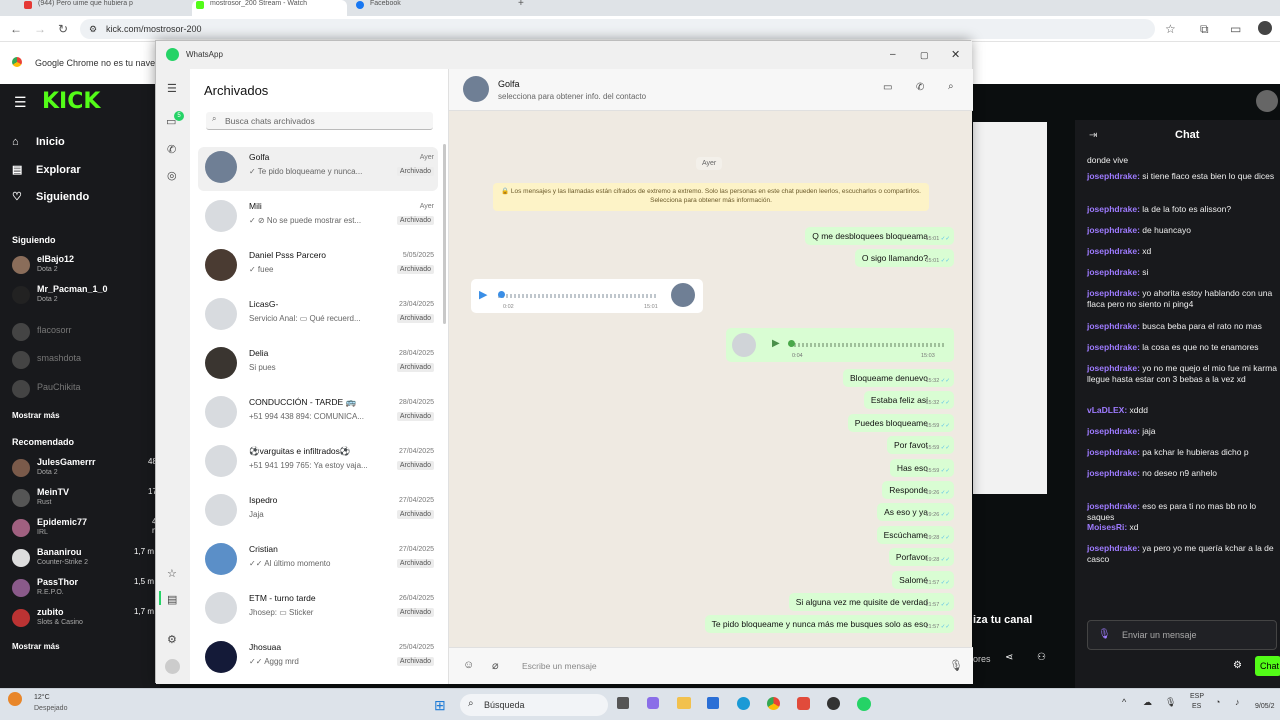 Image resolution: width=1280 pixels, height=720 pixels. Describe the element at coordinates (921, 557) in the screenshot. I see `outgoing-message: Porfavor 19:28 ✓✓` at that location.